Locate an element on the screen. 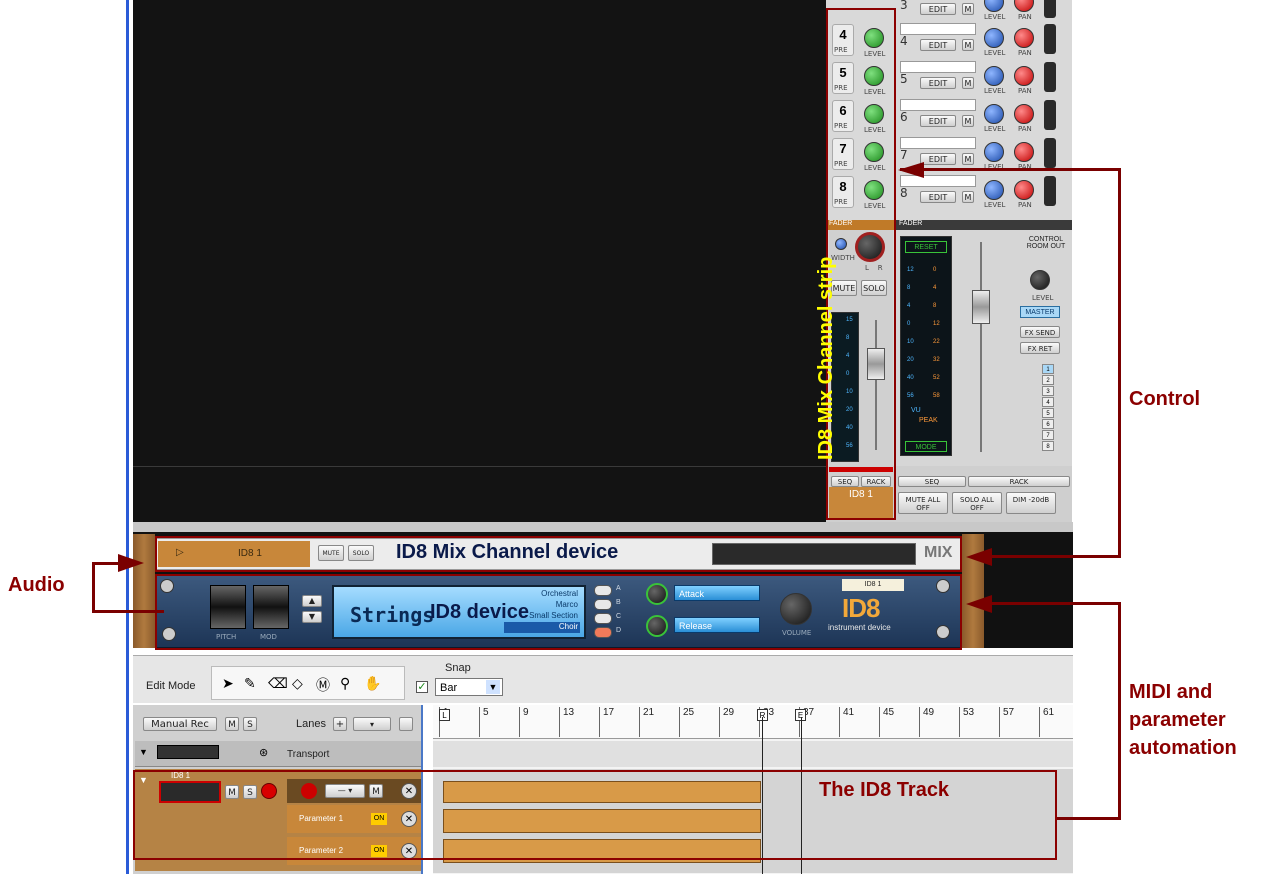 The image size is (1288, 874). vu-tick: 8 is located at coordinates (909, 288).